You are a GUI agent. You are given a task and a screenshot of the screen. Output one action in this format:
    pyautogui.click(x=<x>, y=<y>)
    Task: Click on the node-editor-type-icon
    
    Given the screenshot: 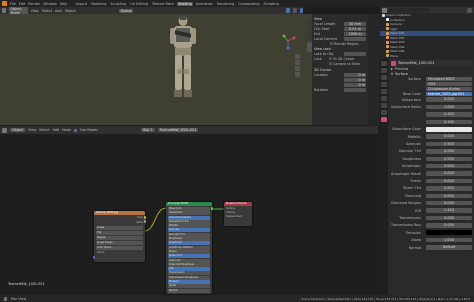 What is the action you would take?
    pyautogui.click(x=4, y=130)
    